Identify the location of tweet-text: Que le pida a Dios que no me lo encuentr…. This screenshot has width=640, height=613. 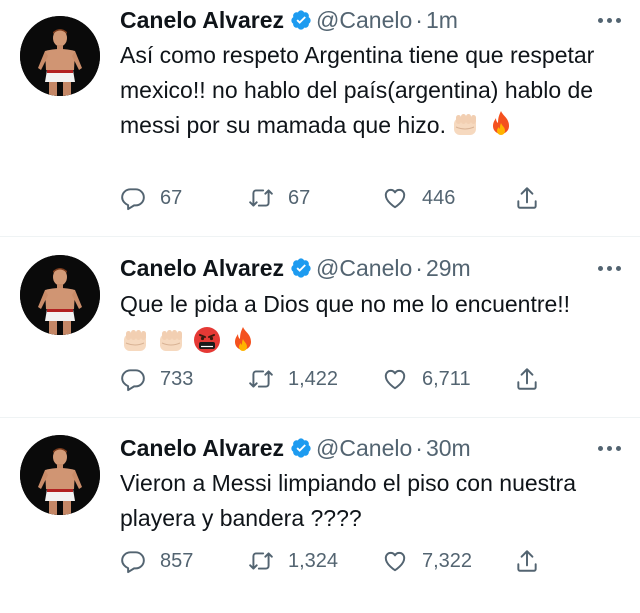
(345, 304).